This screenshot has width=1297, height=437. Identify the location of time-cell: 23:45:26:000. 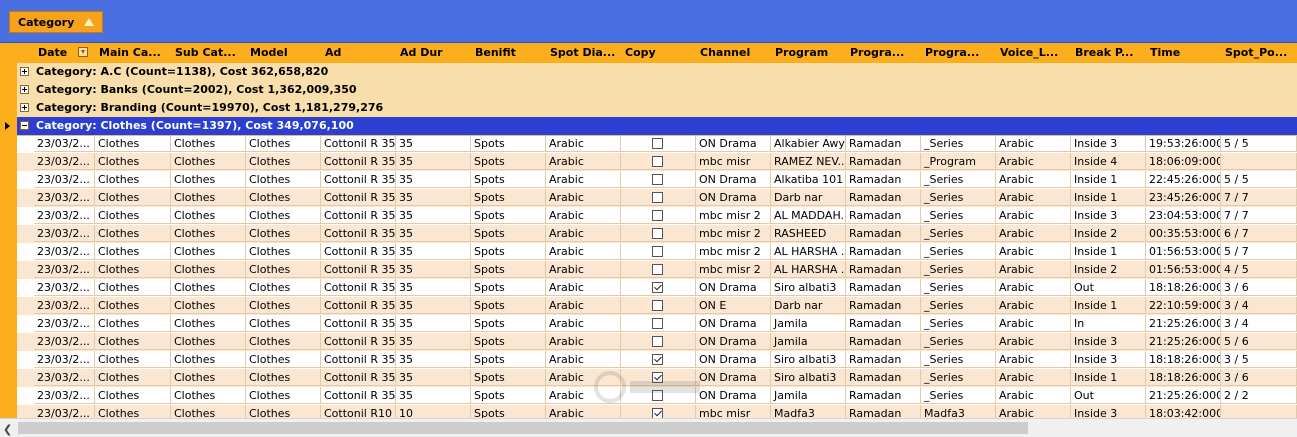
(1183, 197).